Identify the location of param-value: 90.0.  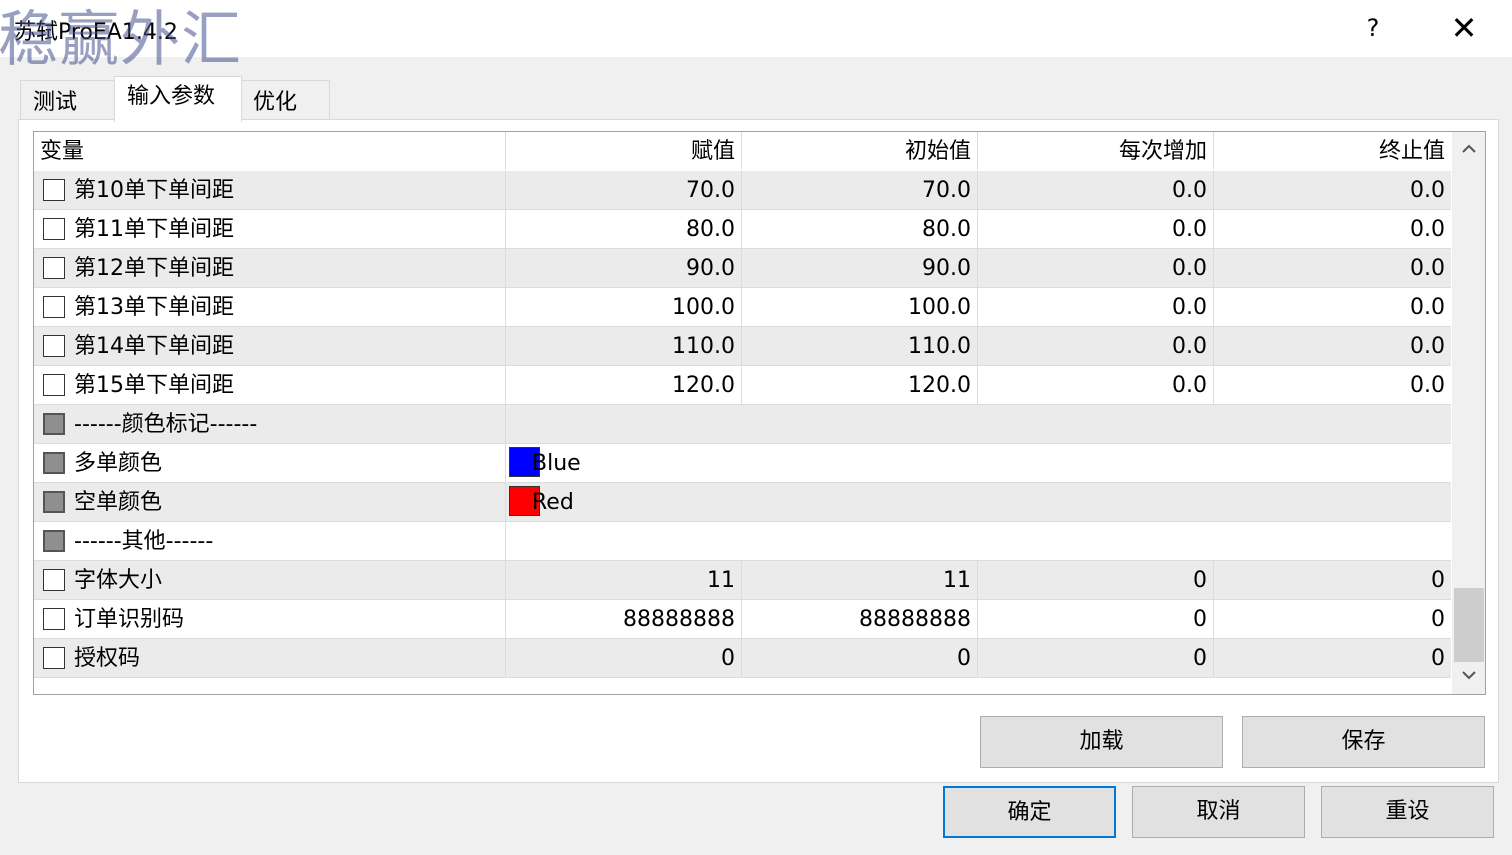
(624, 268).